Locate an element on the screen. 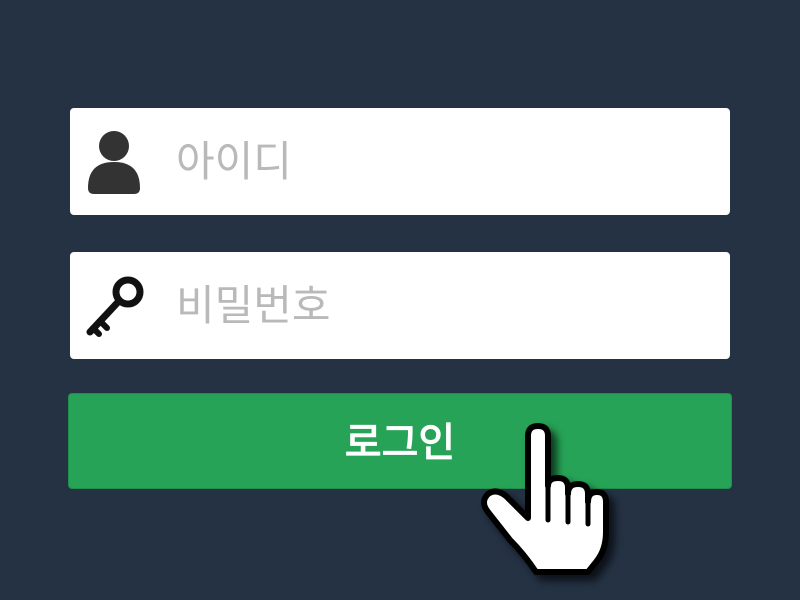 Image resolution: width=800 pixels, height=600 pixels. hand-pointer-icon is located at coordinates (545, 499).